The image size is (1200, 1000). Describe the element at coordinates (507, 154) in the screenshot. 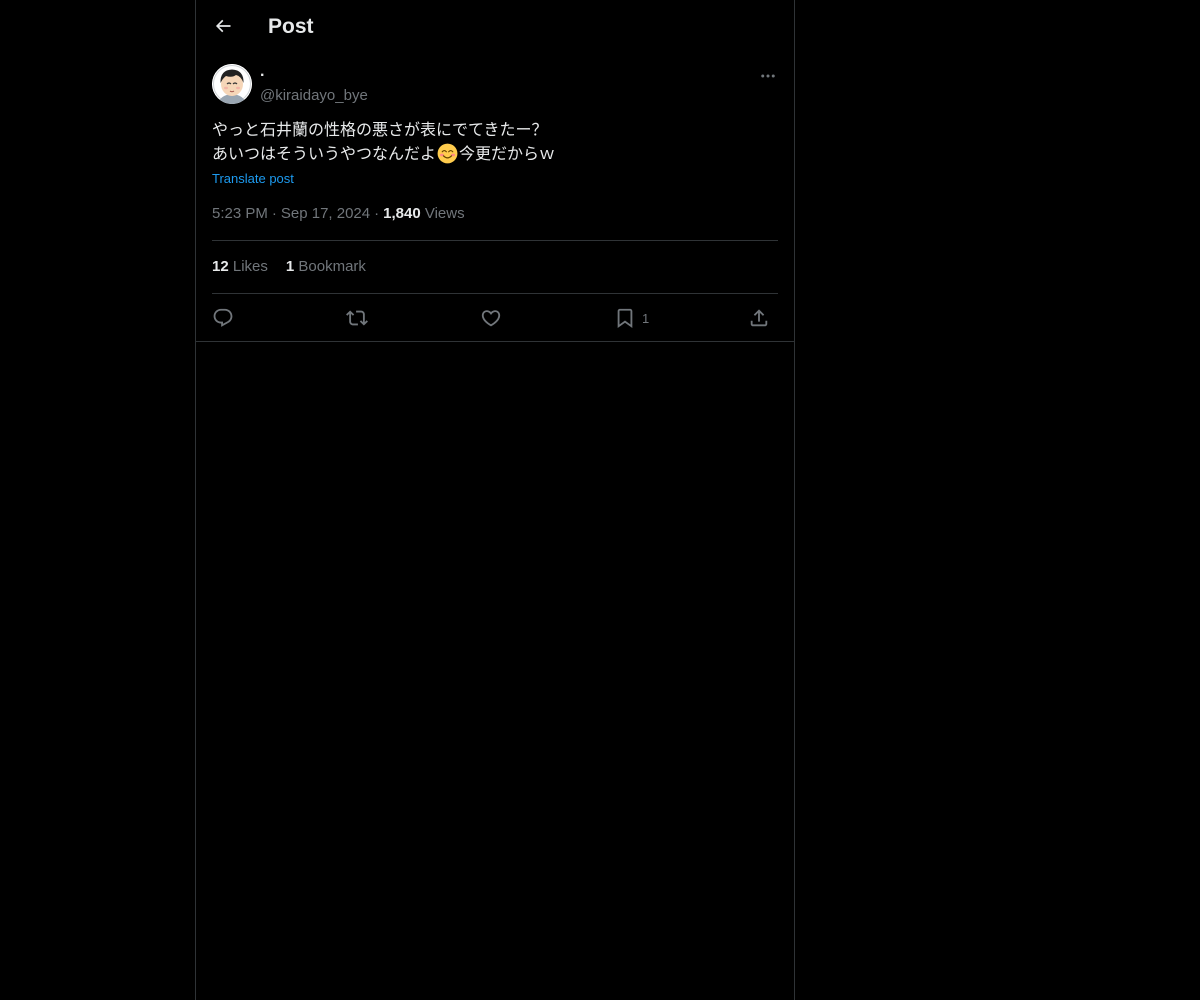

I see `post-text-line2-end: 今更だからｗ` at that location.